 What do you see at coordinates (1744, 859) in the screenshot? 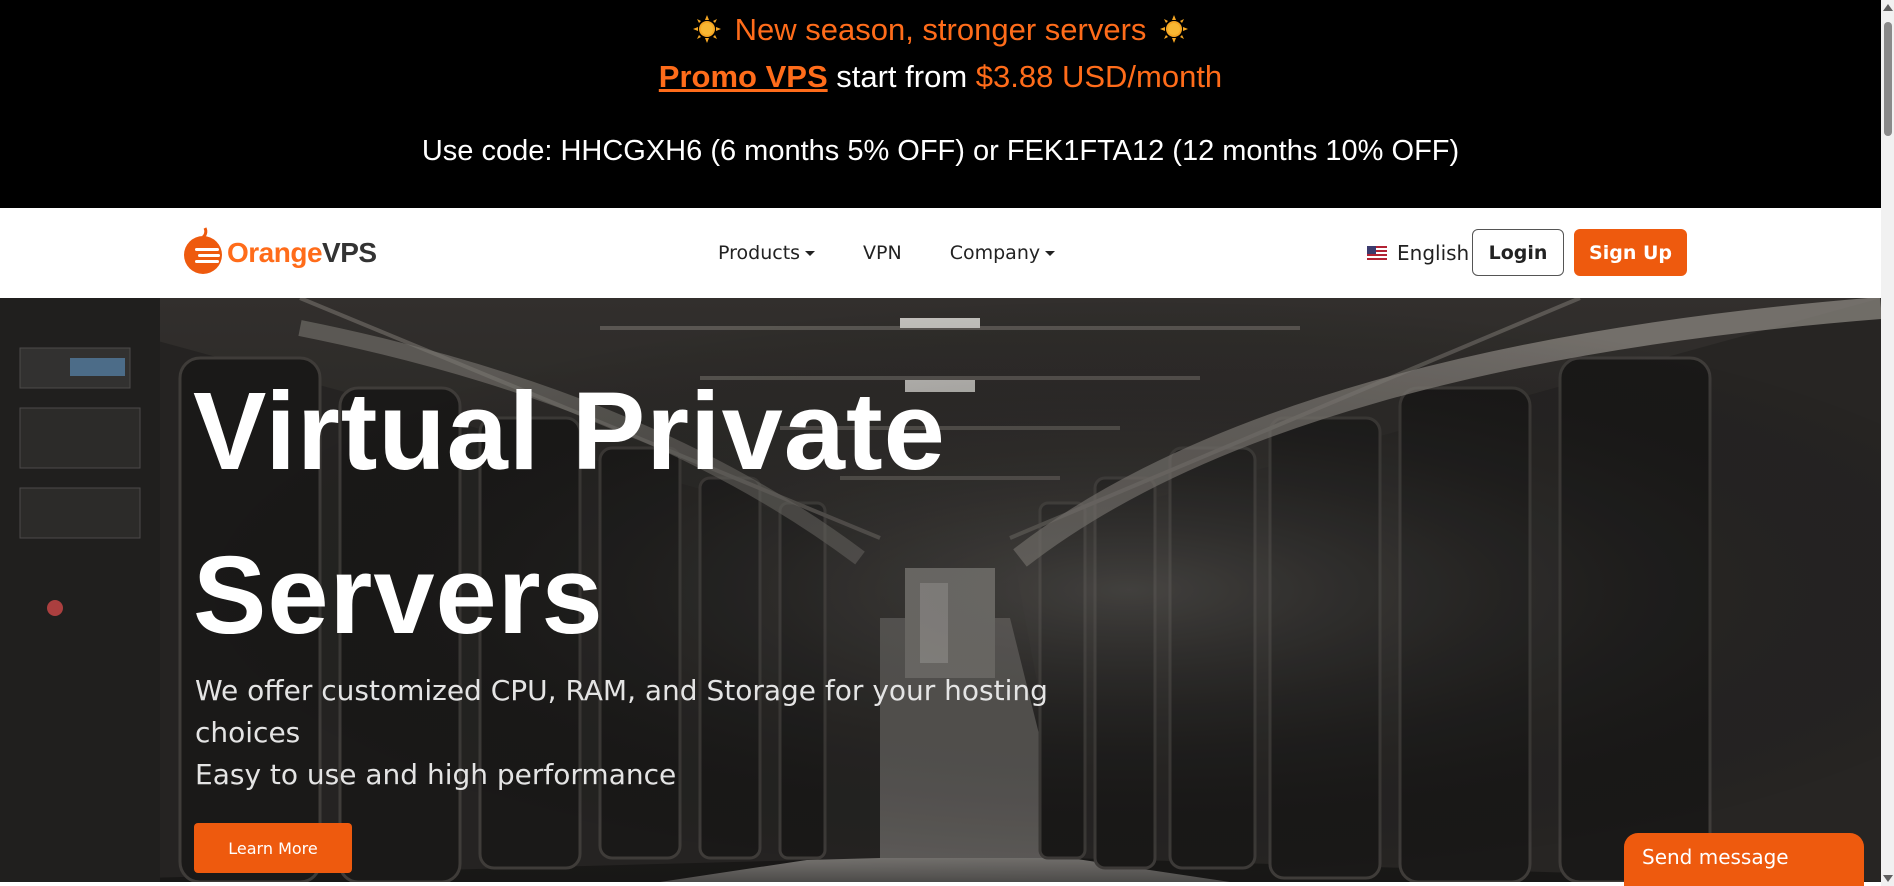
I see `send-message-chat-widget: Send message` at bounding box center [1744, 859].